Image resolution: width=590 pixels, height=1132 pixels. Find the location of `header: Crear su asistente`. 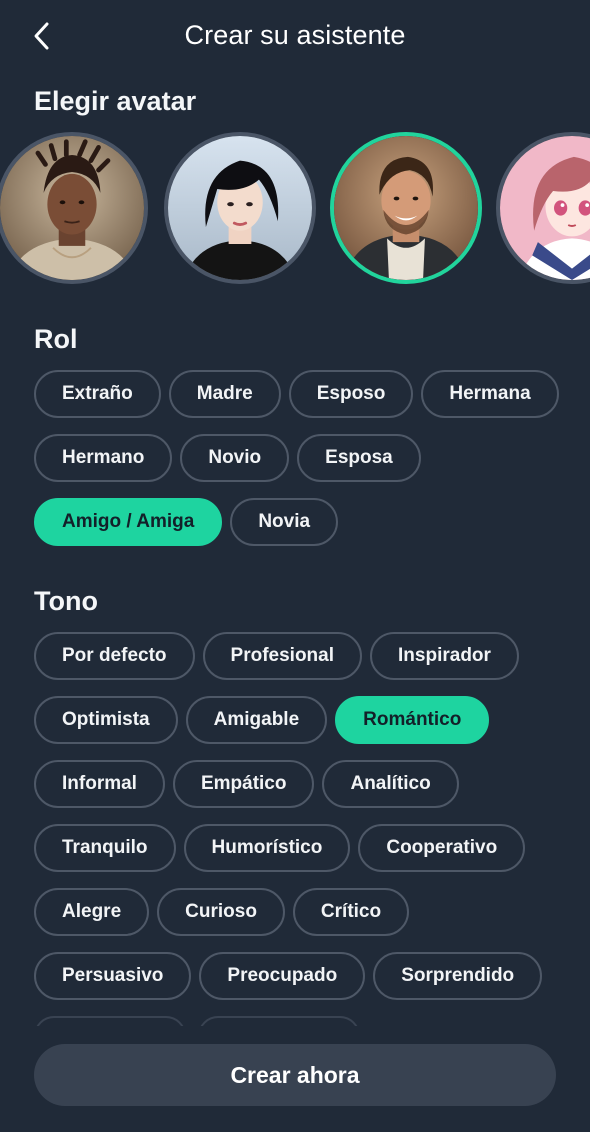

header: Crear su asistente is located at coordinates (295, 38).